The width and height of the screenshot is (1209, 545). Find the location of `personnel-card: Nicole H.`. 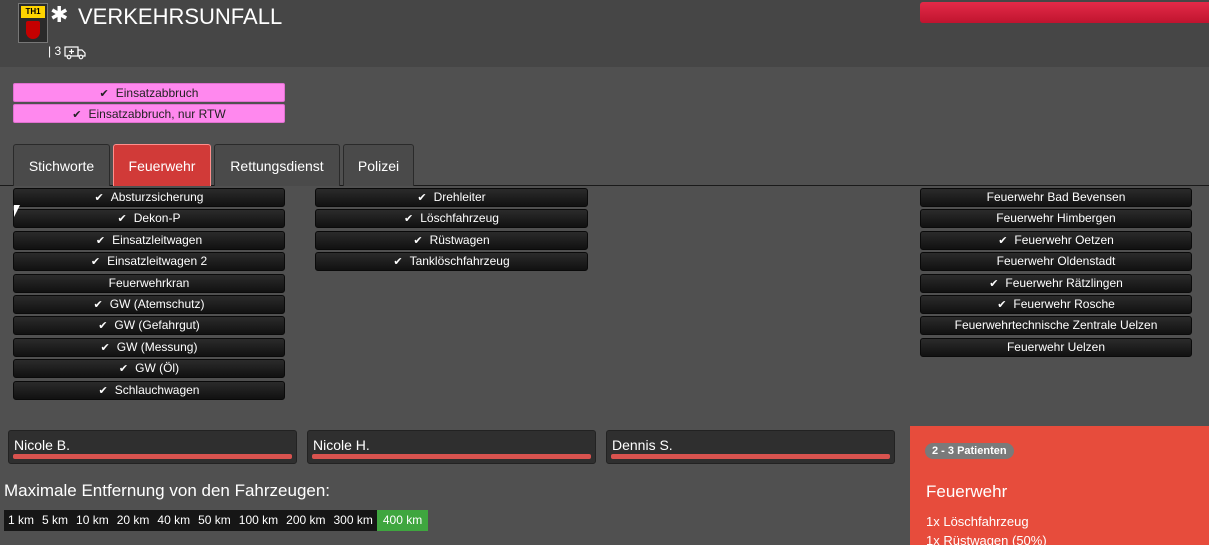

personnel-card: Nicole H. is located at coordinates (451, 447).